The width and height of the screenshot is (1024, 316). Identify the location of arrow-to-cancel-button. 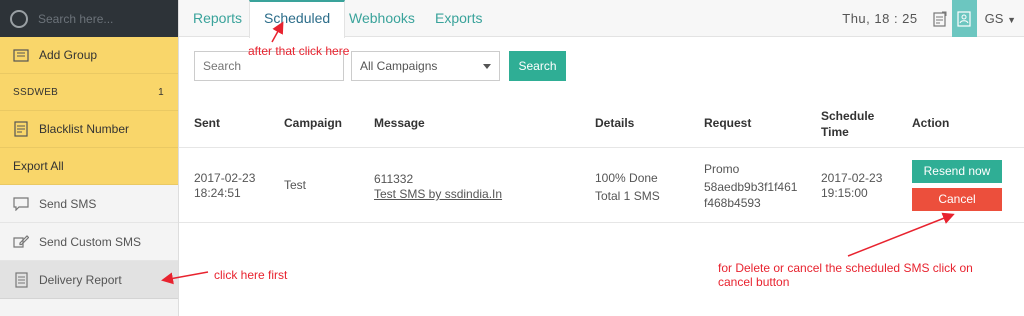
(901, 234).